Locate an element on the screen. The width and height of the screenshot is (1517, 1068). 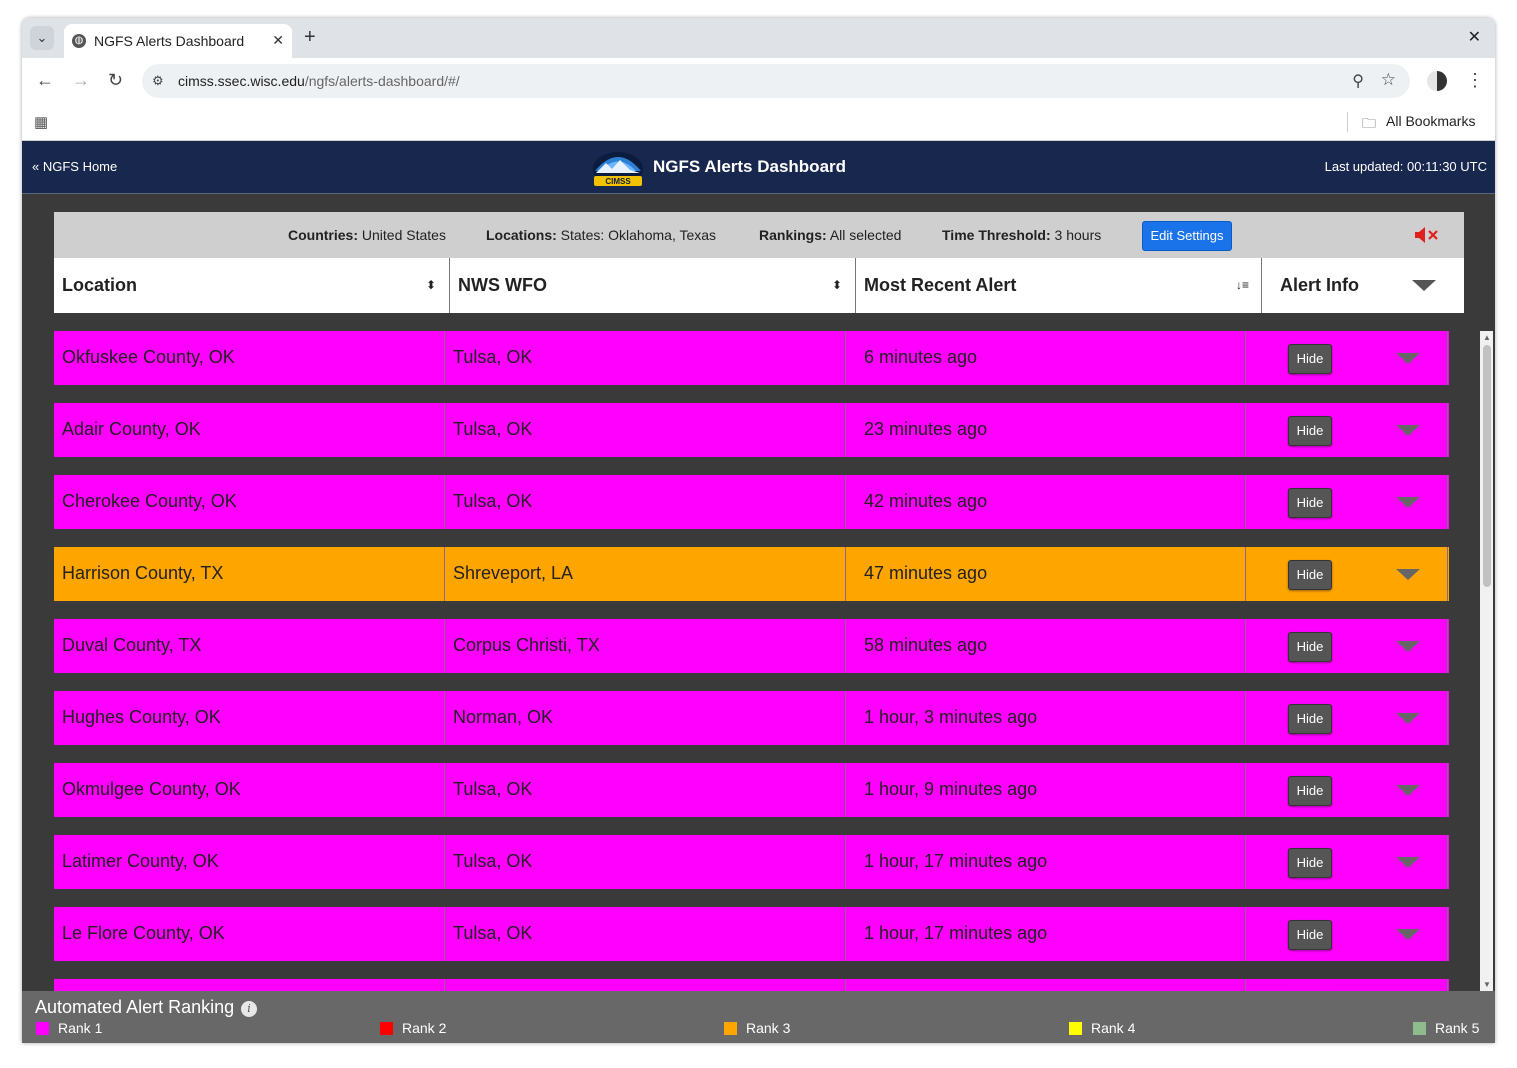
cell-location: Okfuskee County, OK is located at coordinates (249, 358).